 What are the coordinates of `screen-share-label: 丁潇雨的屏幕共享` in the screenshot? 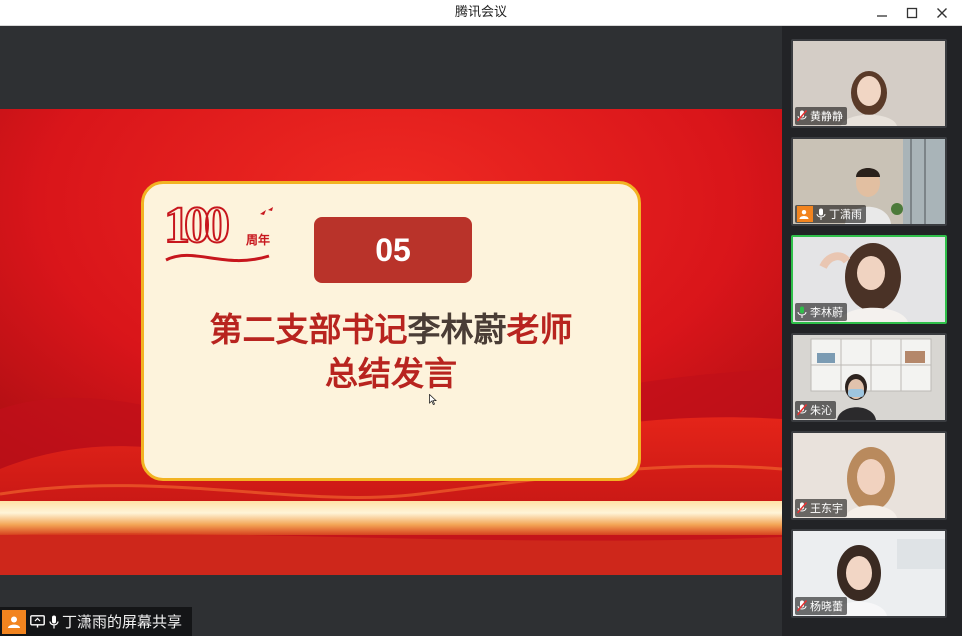 It's located at (96, 621).